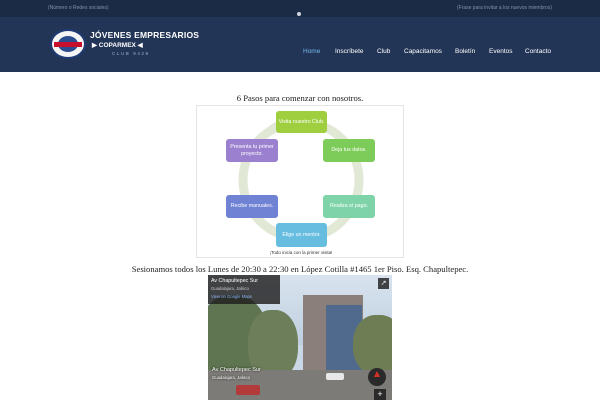 The image size is (600, 400). What do you see at coordinates (380, 394) in the screenshot?
I see `zoom-in-icon: +` at bounding box center [380, 394].